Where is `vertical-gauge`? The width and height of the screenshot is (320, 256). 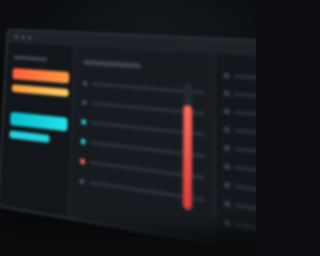 vertical-gauge is located at coordinates (187, 146).